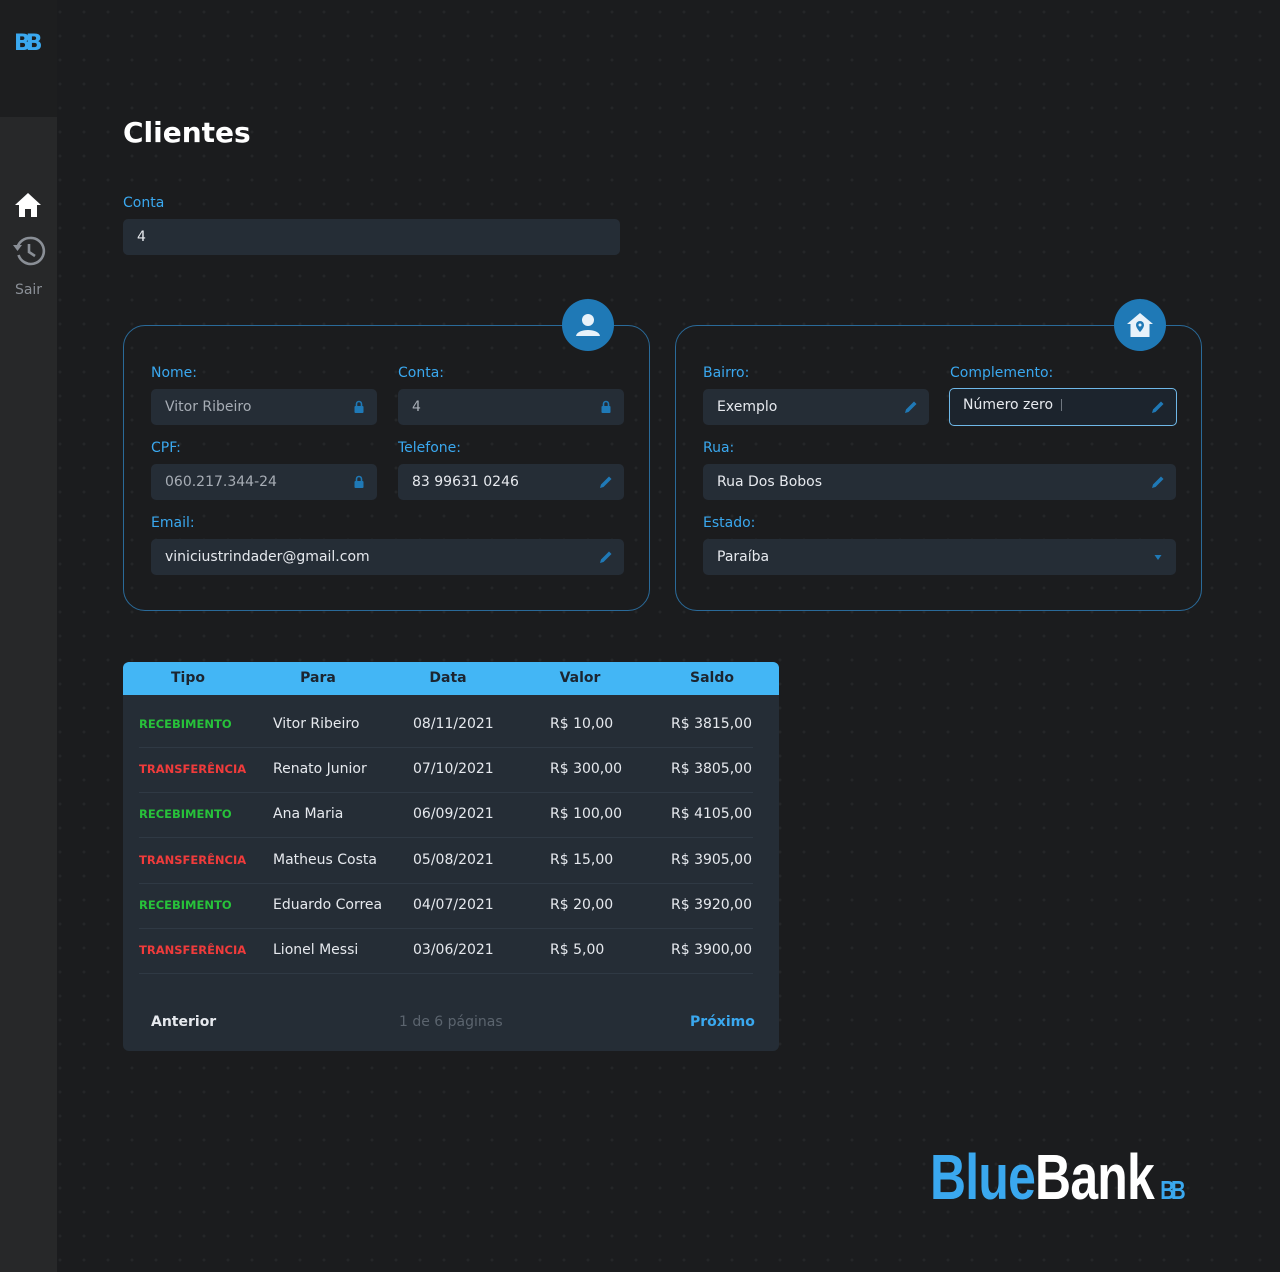 The image size is (1280, 1272). Describe the element at coordinates (711, 769) in the screenshot. I see `row-balance: R$ 3805,00` at that location.